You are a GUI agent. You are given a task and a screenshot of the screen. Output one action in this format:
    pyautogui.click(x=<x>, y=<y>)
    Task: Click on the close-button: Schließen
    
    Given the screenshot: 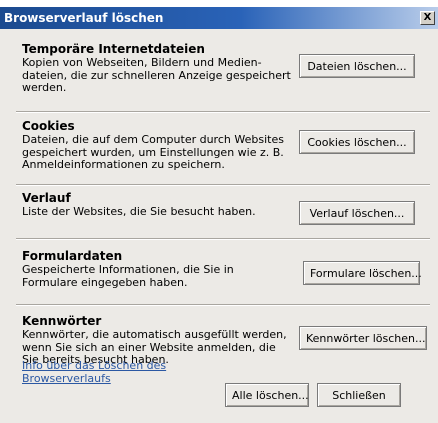 What is the action you would take?
    pyautogui.click(x=359, y=395)
    